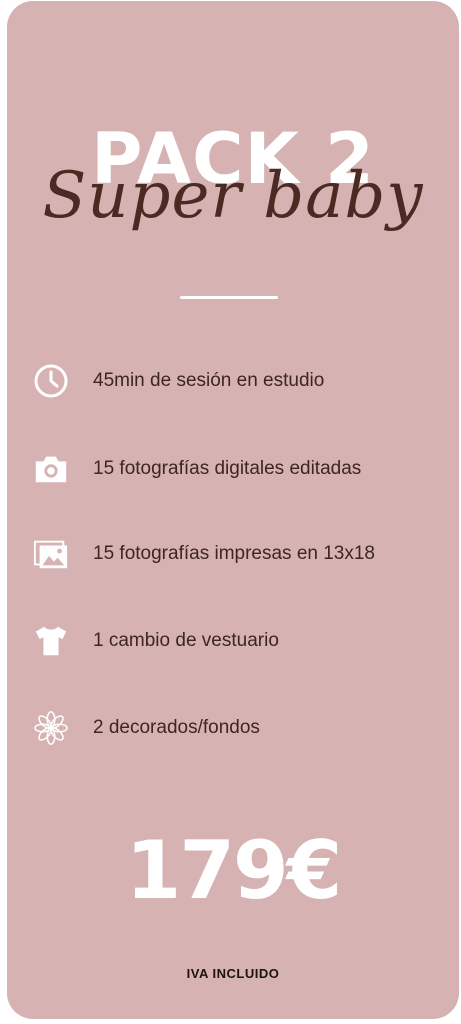  Describe the element at coordinates (51, 728) in the screenshot. I see `flower-icon` at that location.